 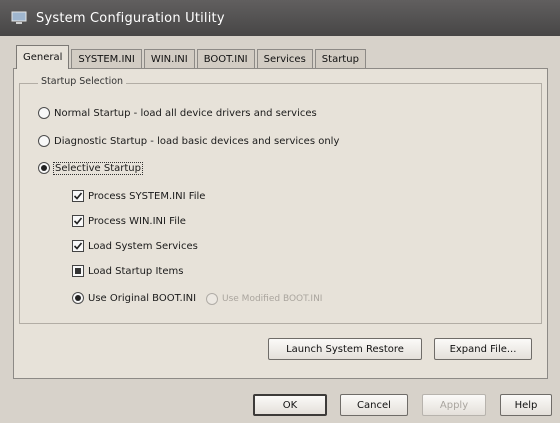 What do you see at coordinates (98, 168) in the screenshot?
I see `selective-startup-label: Selective Startup` at bounding box center [98, 168].